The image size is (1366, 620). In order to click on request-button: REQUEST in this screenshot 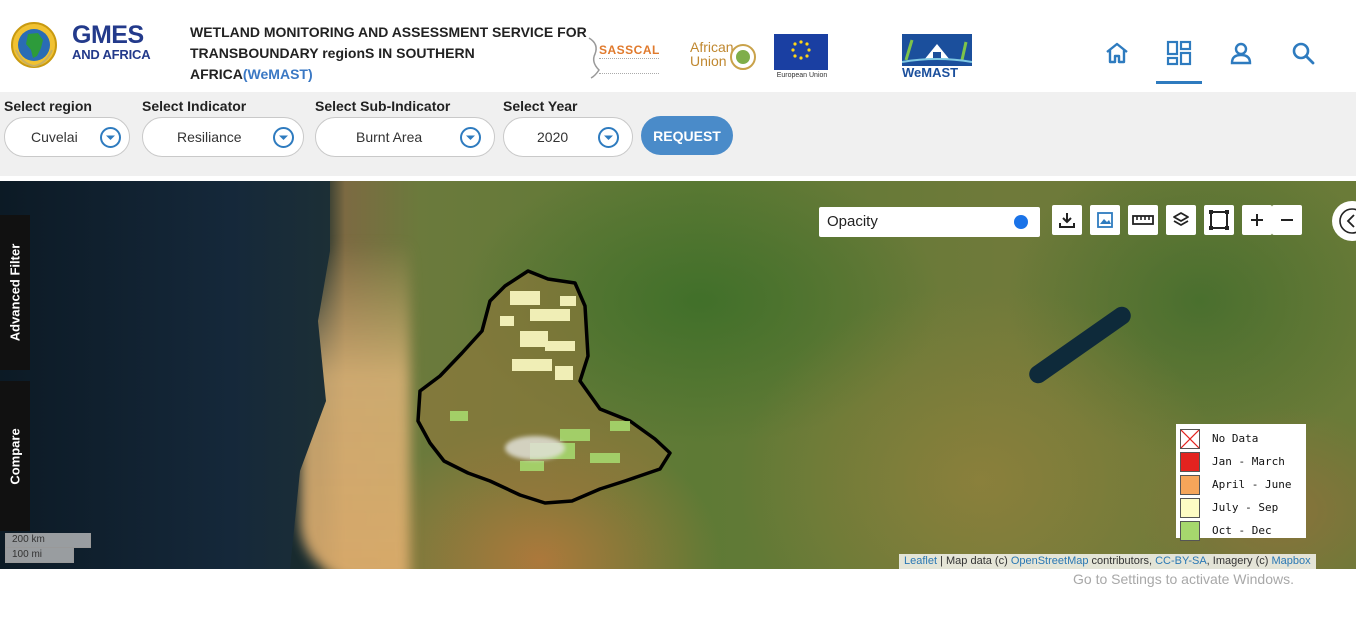, I will do `click(687, 135)`.